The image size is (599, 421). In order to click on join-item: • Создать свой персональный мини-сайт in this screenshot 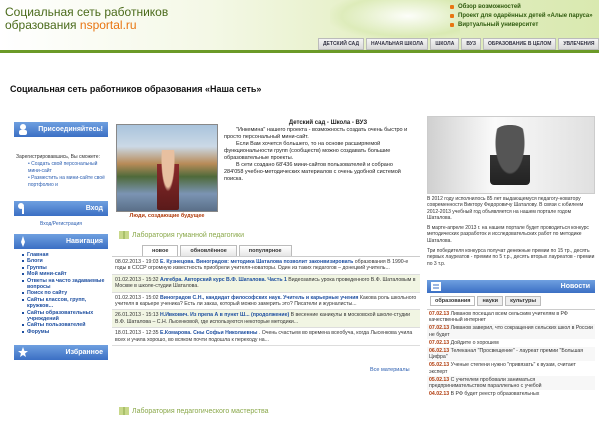, I will do `click(63, 167)`.